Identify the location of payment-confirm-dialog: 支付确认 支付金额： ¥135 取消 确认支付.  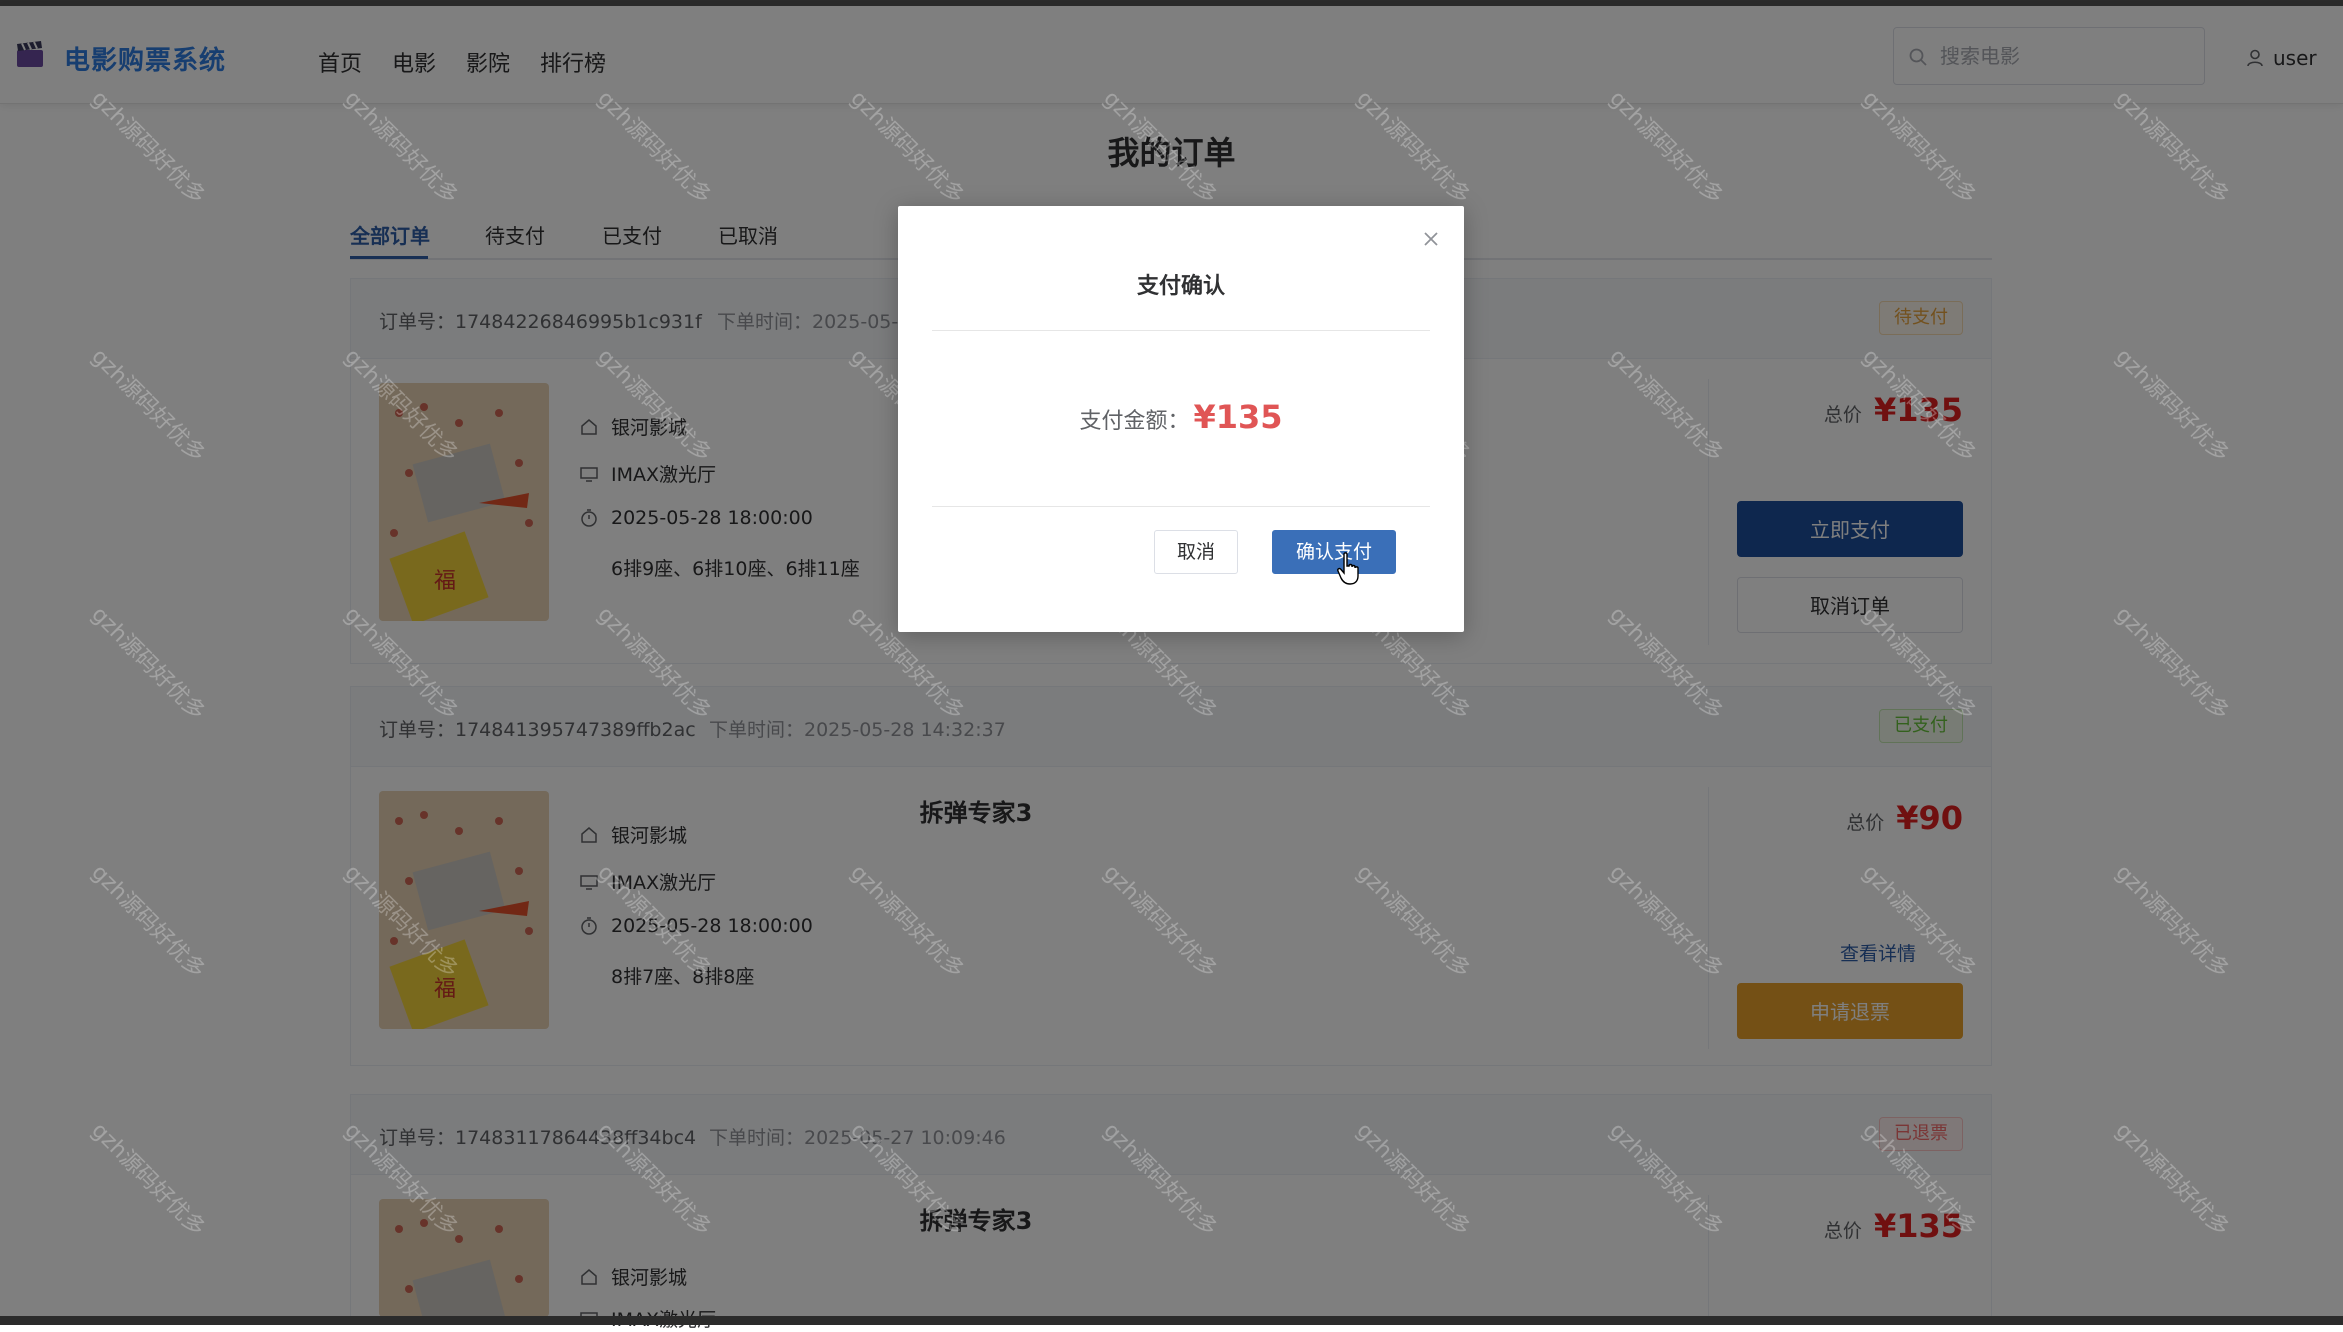
(1181, 419).